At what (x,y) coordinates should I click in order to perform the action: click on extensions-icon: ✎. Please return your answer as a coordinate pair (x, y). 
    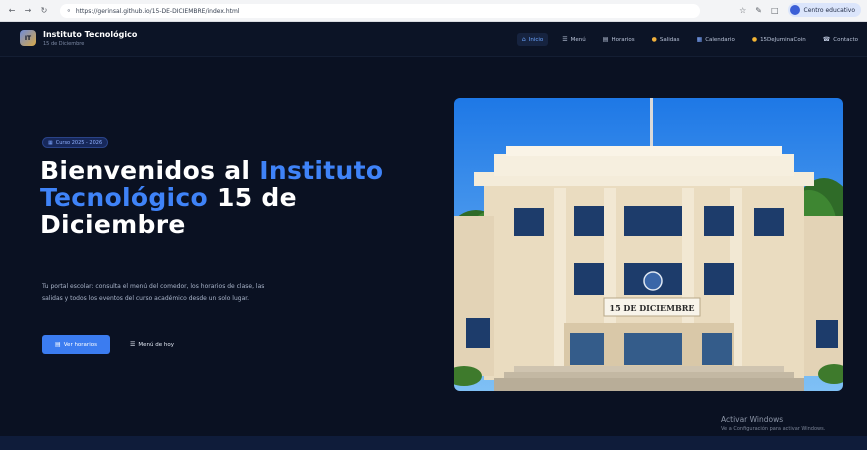
    Looking at the image, I should click on (758, 10).